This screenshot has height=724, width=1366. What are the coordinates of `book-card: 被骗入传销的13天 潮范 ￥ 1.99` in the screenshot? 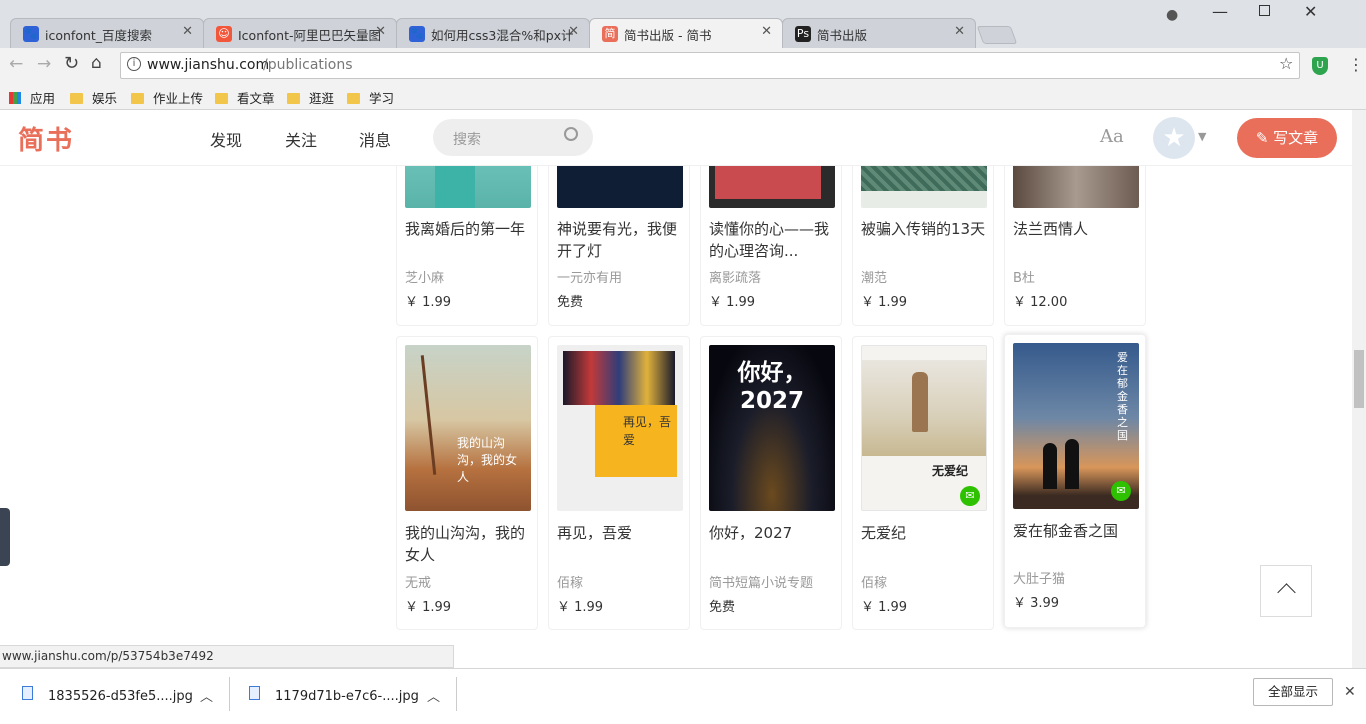 It's located at (923, 246).